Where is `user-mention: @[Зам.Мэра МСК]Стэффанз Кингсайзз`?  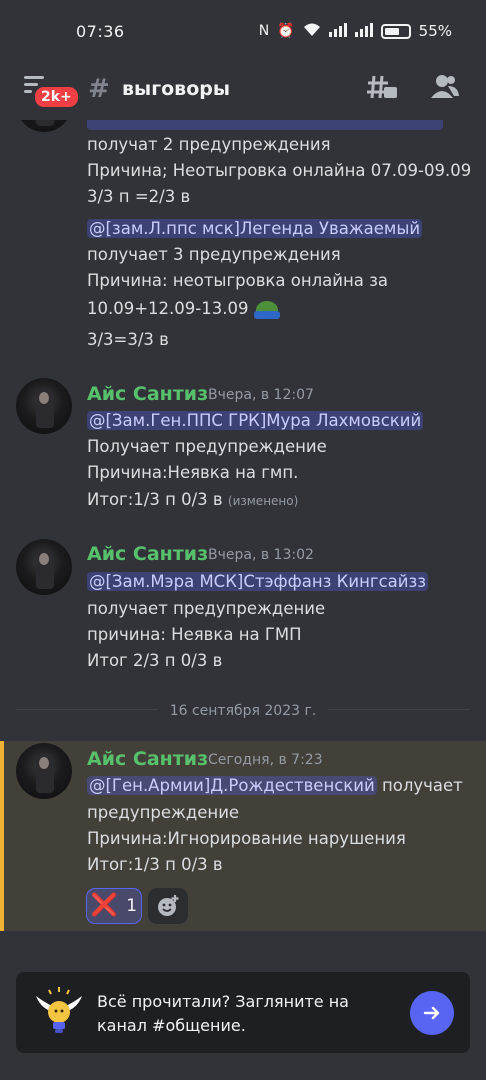 user-mention: @[Зам.Мэра МСК]Стэффанз Кингсайзз is located at coordinates (258, 581).